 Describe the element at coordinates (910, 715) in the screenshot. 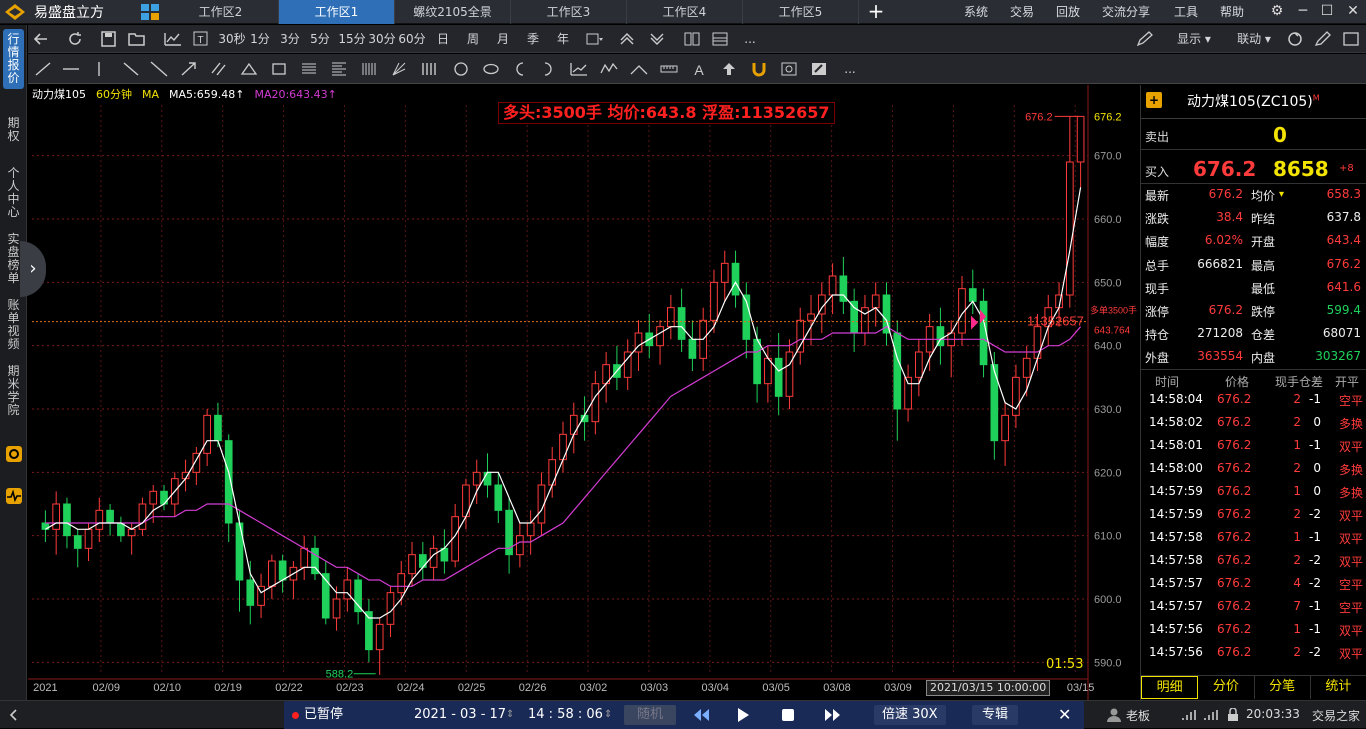

I see `speed-button: 倍速 30X` at that location.